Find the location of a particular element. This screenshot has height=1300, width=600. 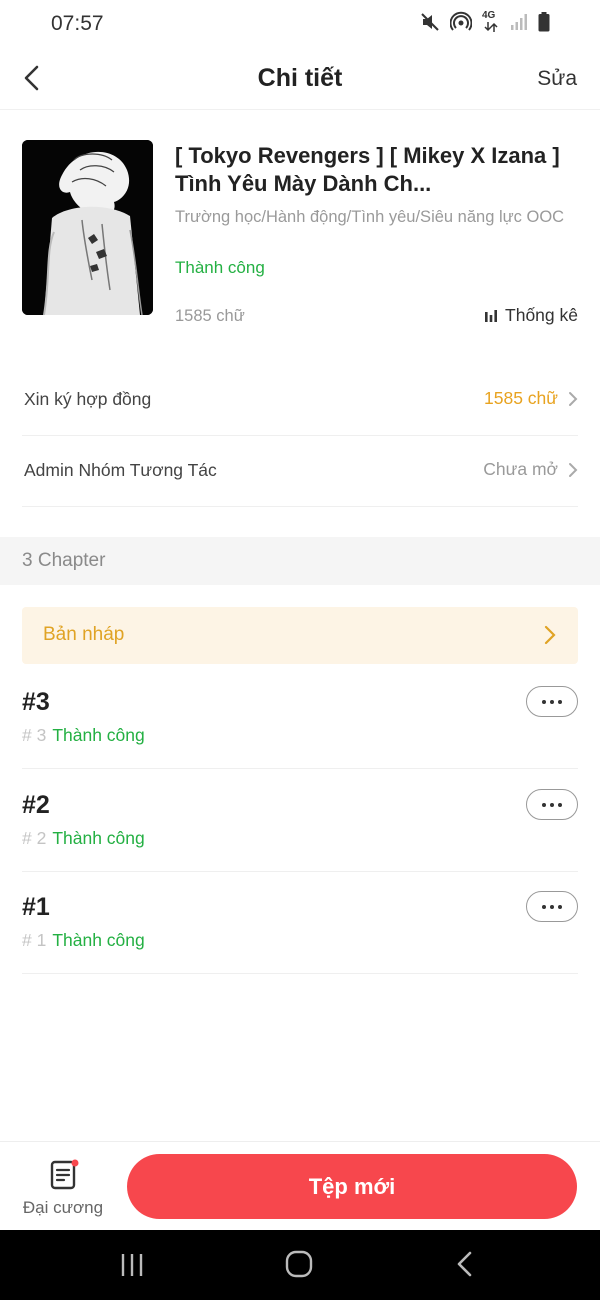

chapter-title: #3 is located at coordinates (36, 702).